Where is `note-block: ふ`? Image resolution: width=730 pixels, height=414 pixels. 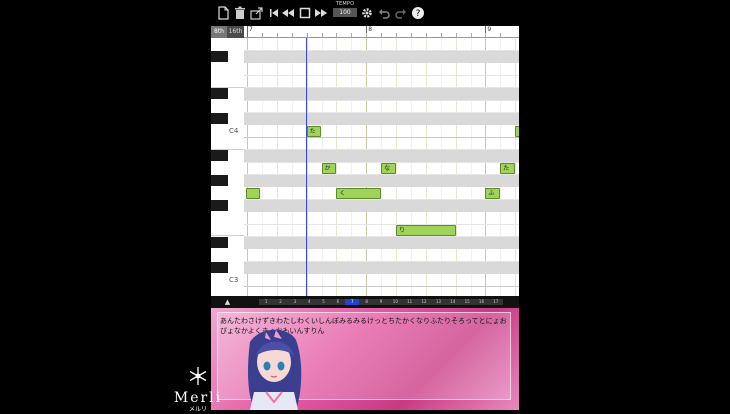
note-block: ふ is located at coordinates (493, 193).